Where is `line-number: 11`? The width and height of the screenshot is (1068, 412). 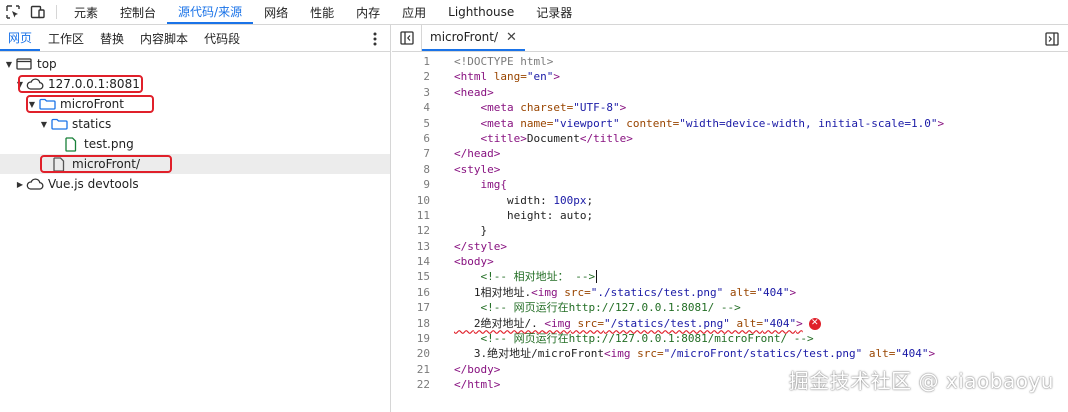
line-number: 11 is located at coordinates (423, 215).